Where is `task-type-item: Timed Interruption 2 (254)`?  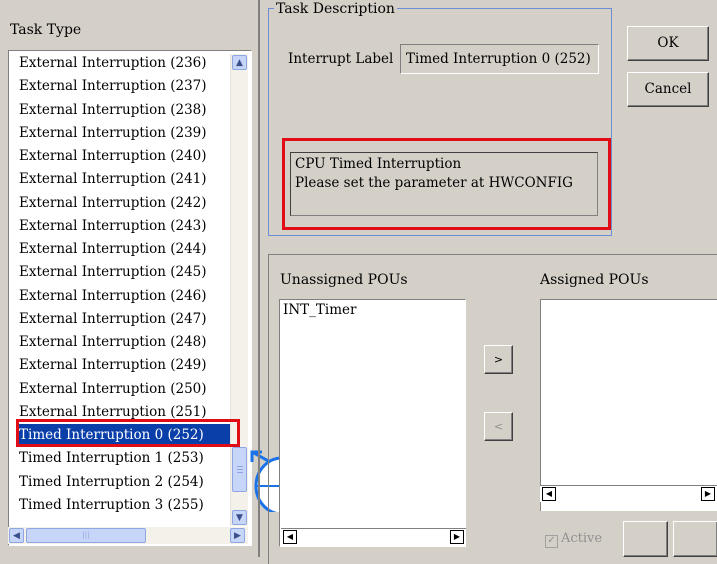 task-type-item: Timed Interruption 2 (254) is located at coordinates (126, 482).